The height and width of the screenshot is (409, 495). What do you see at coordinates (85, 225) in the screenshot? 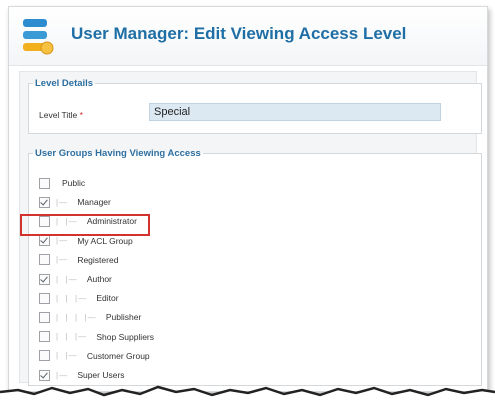
I see `highlight-box` at bounding box center [85, 225].